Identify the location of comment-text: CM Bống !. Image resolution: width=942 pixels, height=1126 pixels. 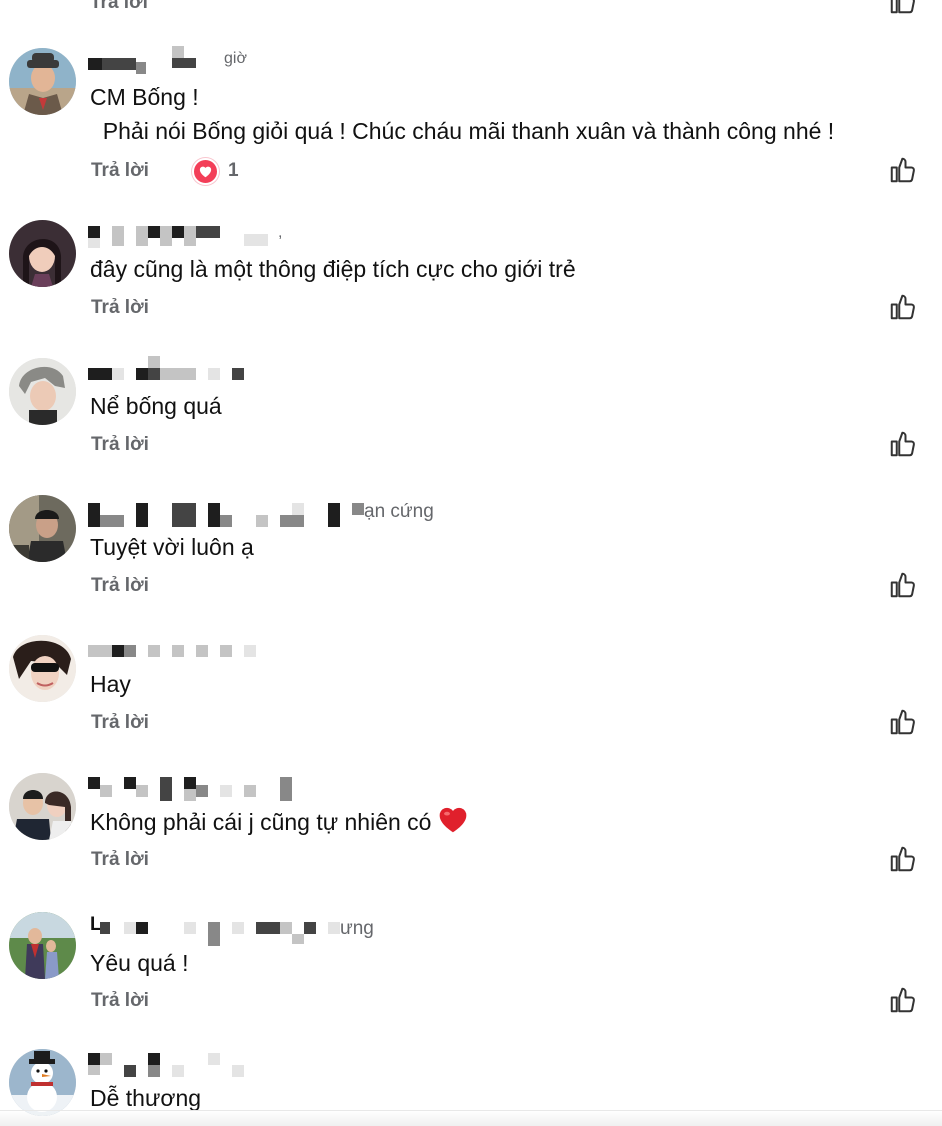
(144, 97).